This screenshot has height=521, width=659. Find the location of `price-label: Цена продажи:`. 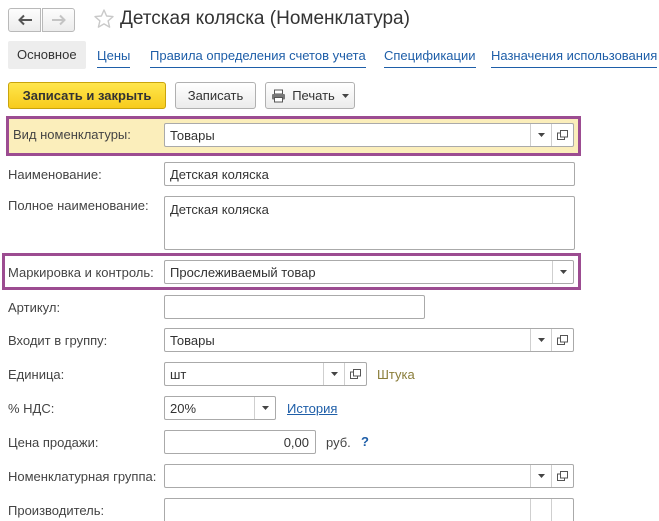

price-label: Цена продажи: is located at coordinates (53, 442).